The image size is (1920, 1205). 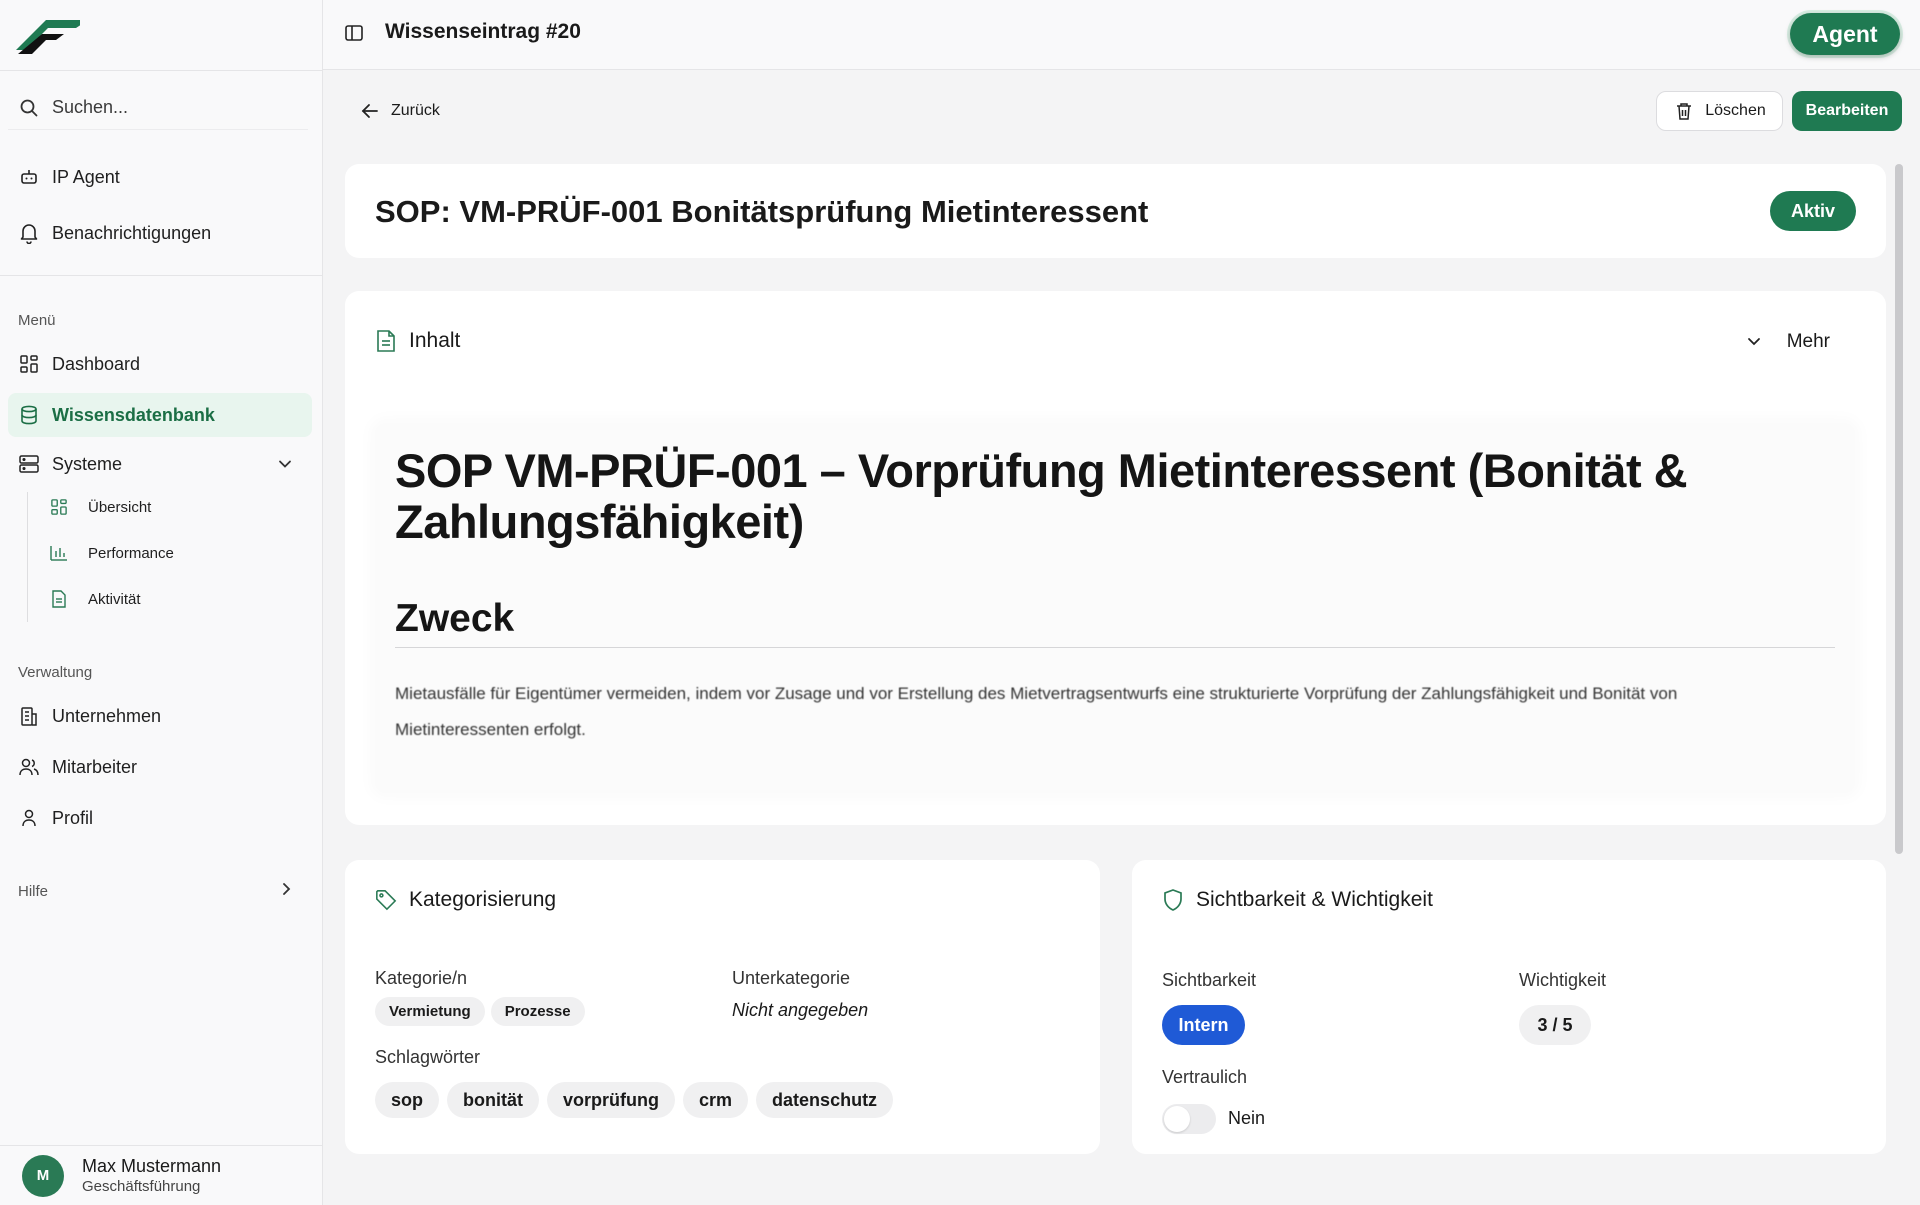 What do you see at coordinates (287, 891) in the screenshot?
I see `chevron-right-icon` at bounding box center [287, 891].